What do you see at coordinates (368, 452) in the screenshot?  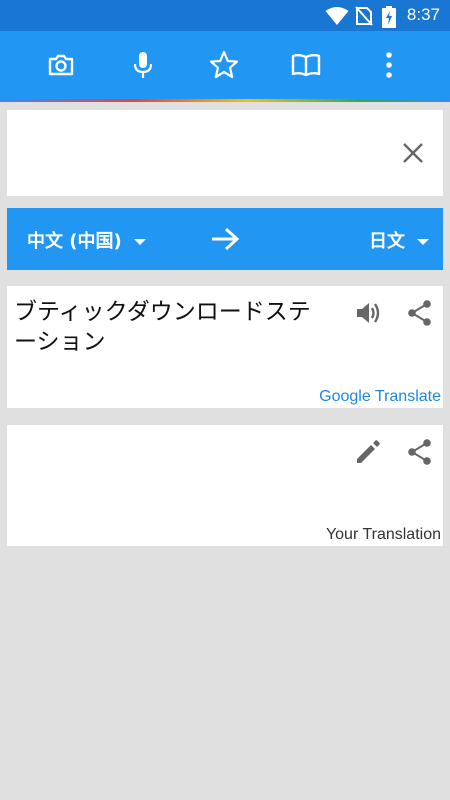 I see `pencil-icon` at bounding box center [368, 452].